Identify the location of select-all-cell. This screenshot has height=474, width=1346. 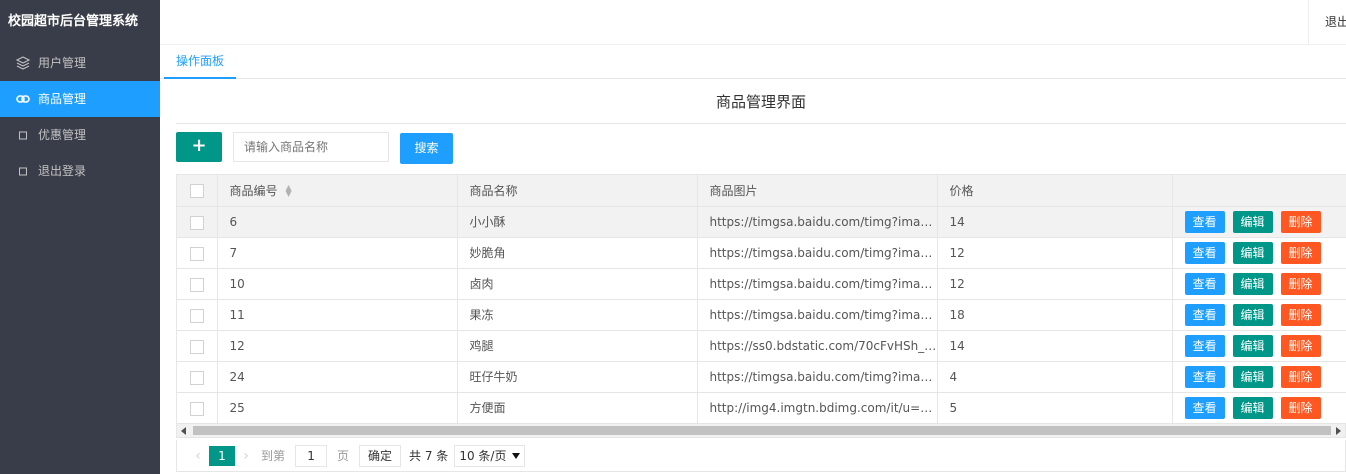
(197, 191).